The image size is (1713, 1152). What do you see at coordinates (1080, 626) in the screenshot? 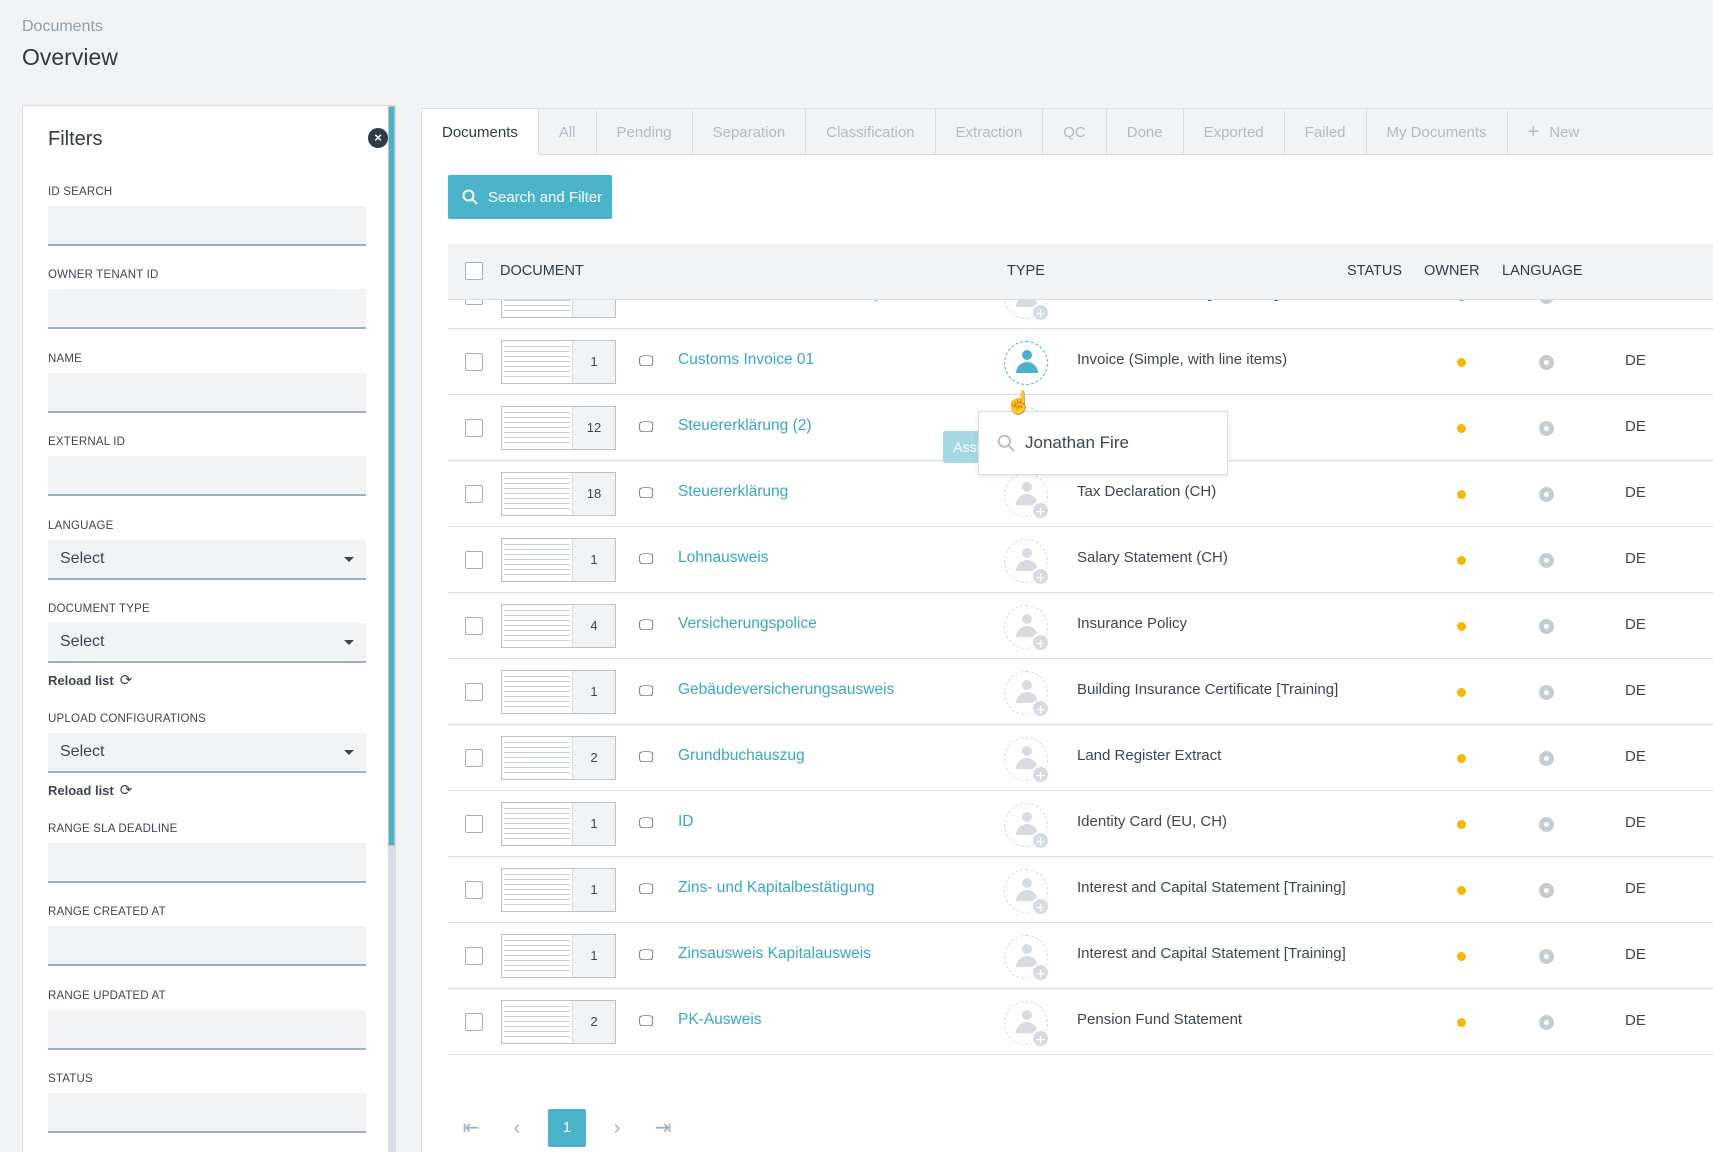
I see `table-row: 4 🖵 Versicherungspolice + Insurance Policy DE` at bounding box center [1080, 626].